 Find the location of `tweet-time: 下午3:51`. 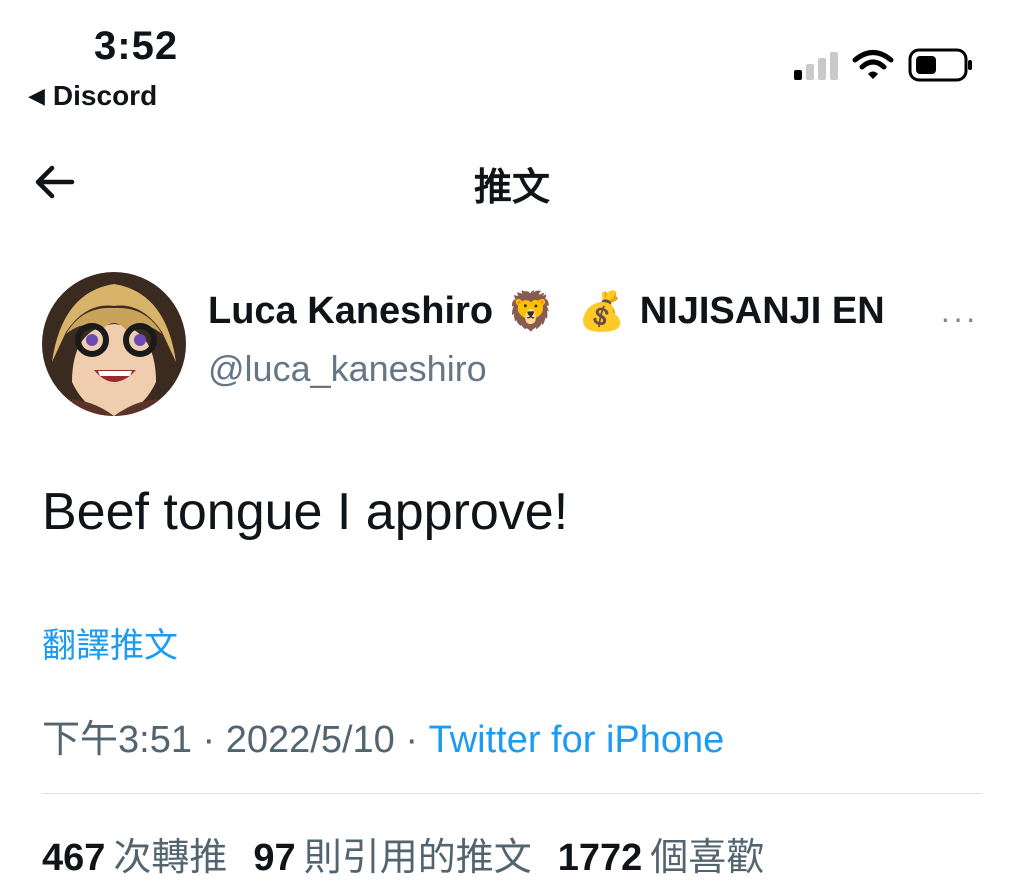

tweet-time: 下午3:51 is located at coordinates (117, 740).